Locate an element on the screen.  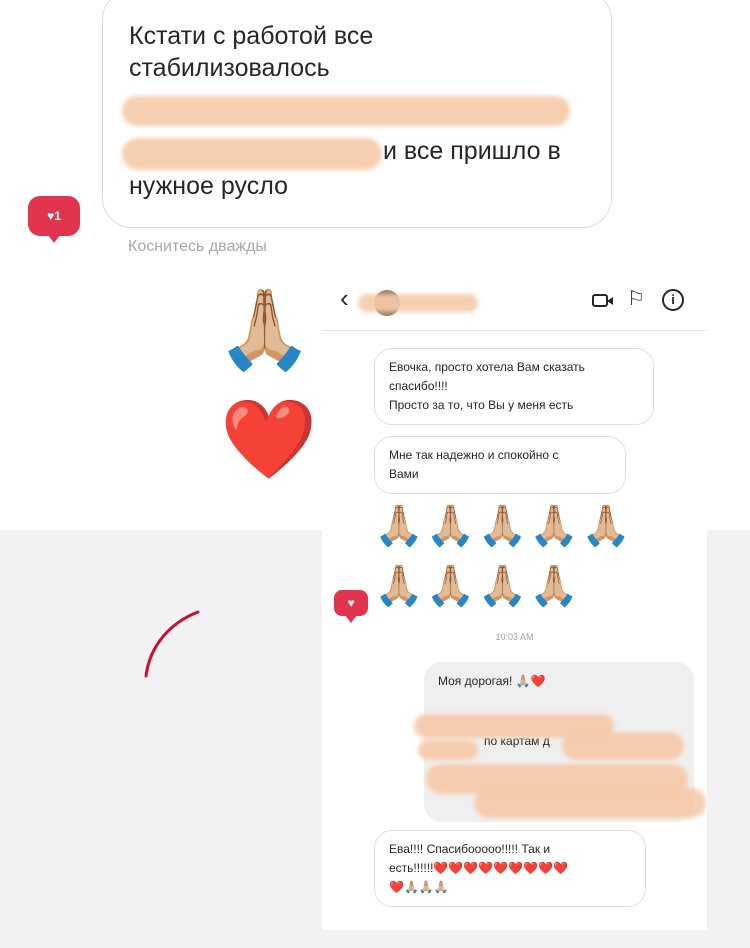
double-tap-hint: Коснитесь дважды is located at coordinates (197, 246).